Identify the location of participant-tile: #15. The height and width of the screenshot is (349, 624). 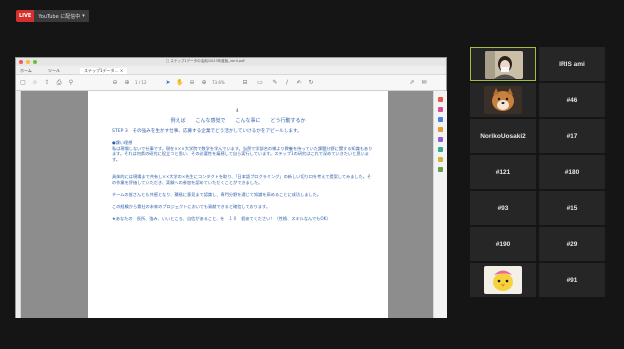
(572, 208).